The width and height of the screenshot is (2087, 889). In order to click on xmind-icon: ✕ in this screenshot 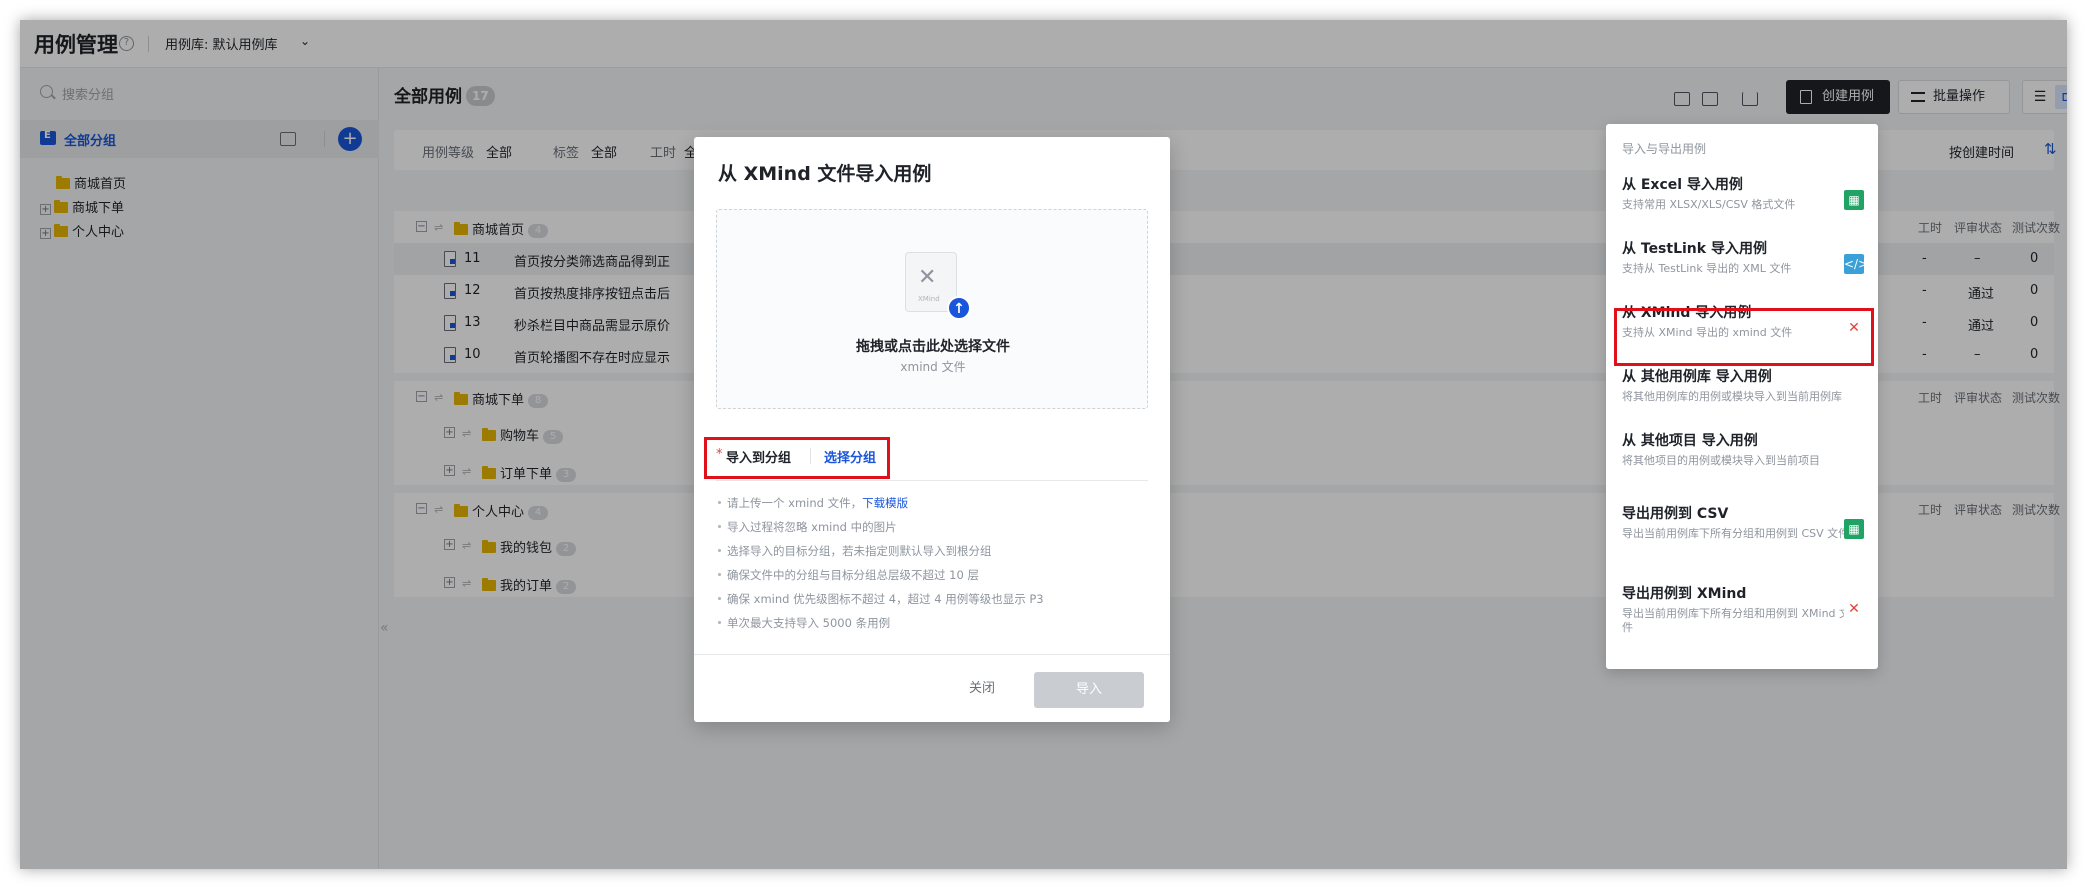, I will do `click(1854, 609)`.